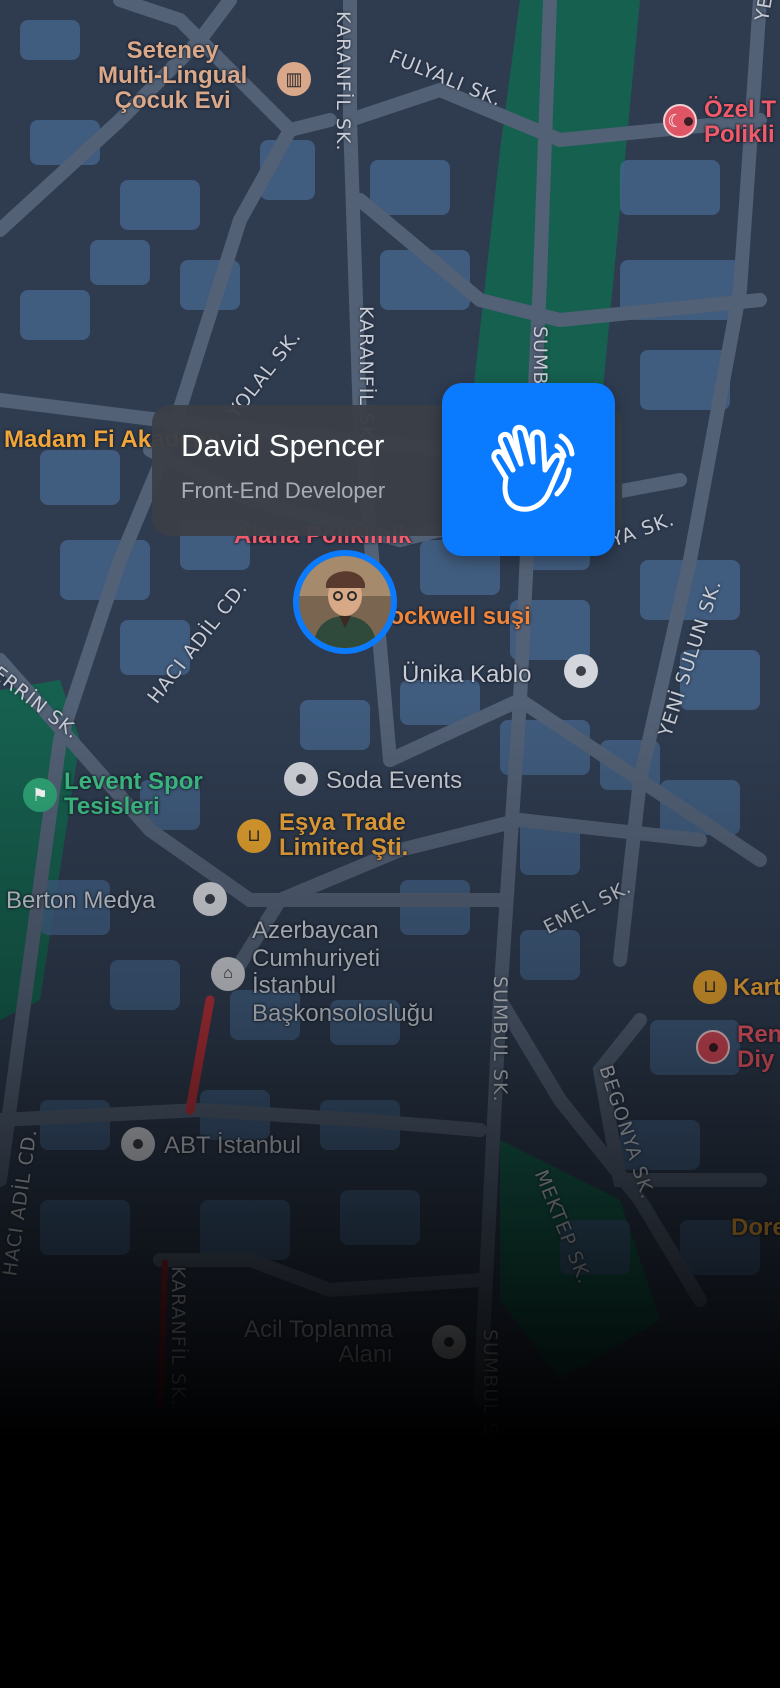  I want to click on place-label-esya: Eşya Trade Limited Şti., so click(343, 835).